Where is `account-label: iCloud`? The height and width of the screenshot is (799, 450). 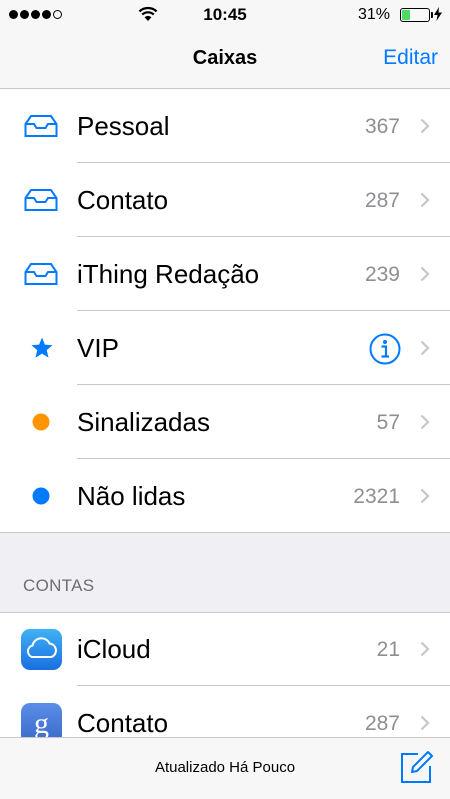 account-label: iCloud is located at coordinates (114, 649).